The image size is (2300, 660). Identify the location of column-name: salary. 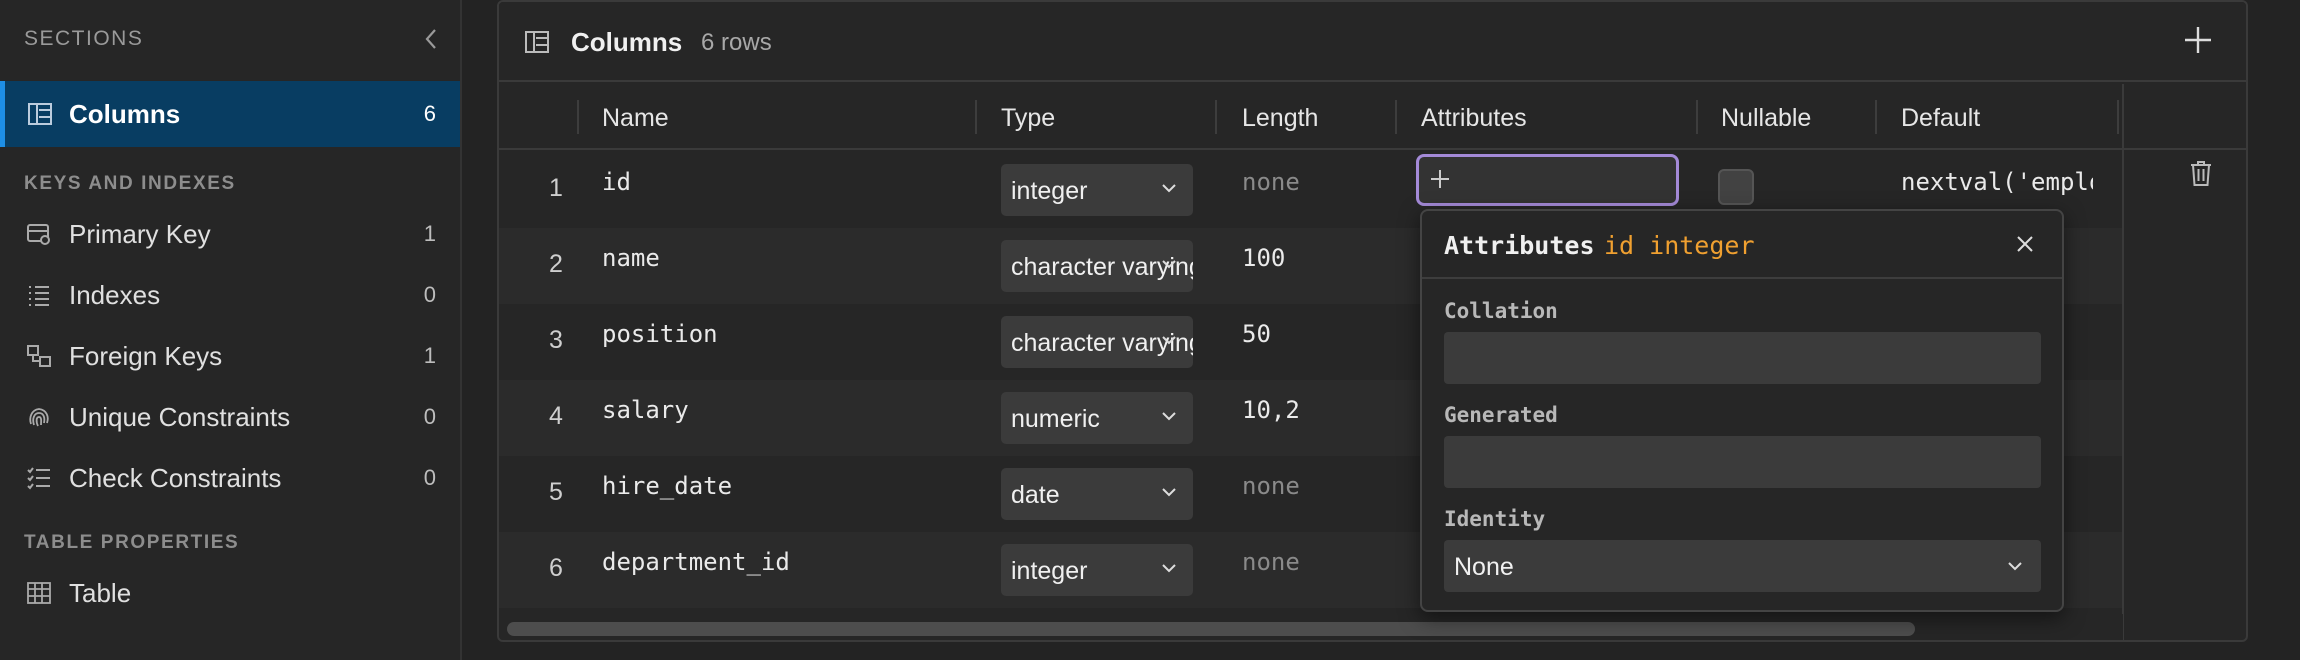
(645, 410).